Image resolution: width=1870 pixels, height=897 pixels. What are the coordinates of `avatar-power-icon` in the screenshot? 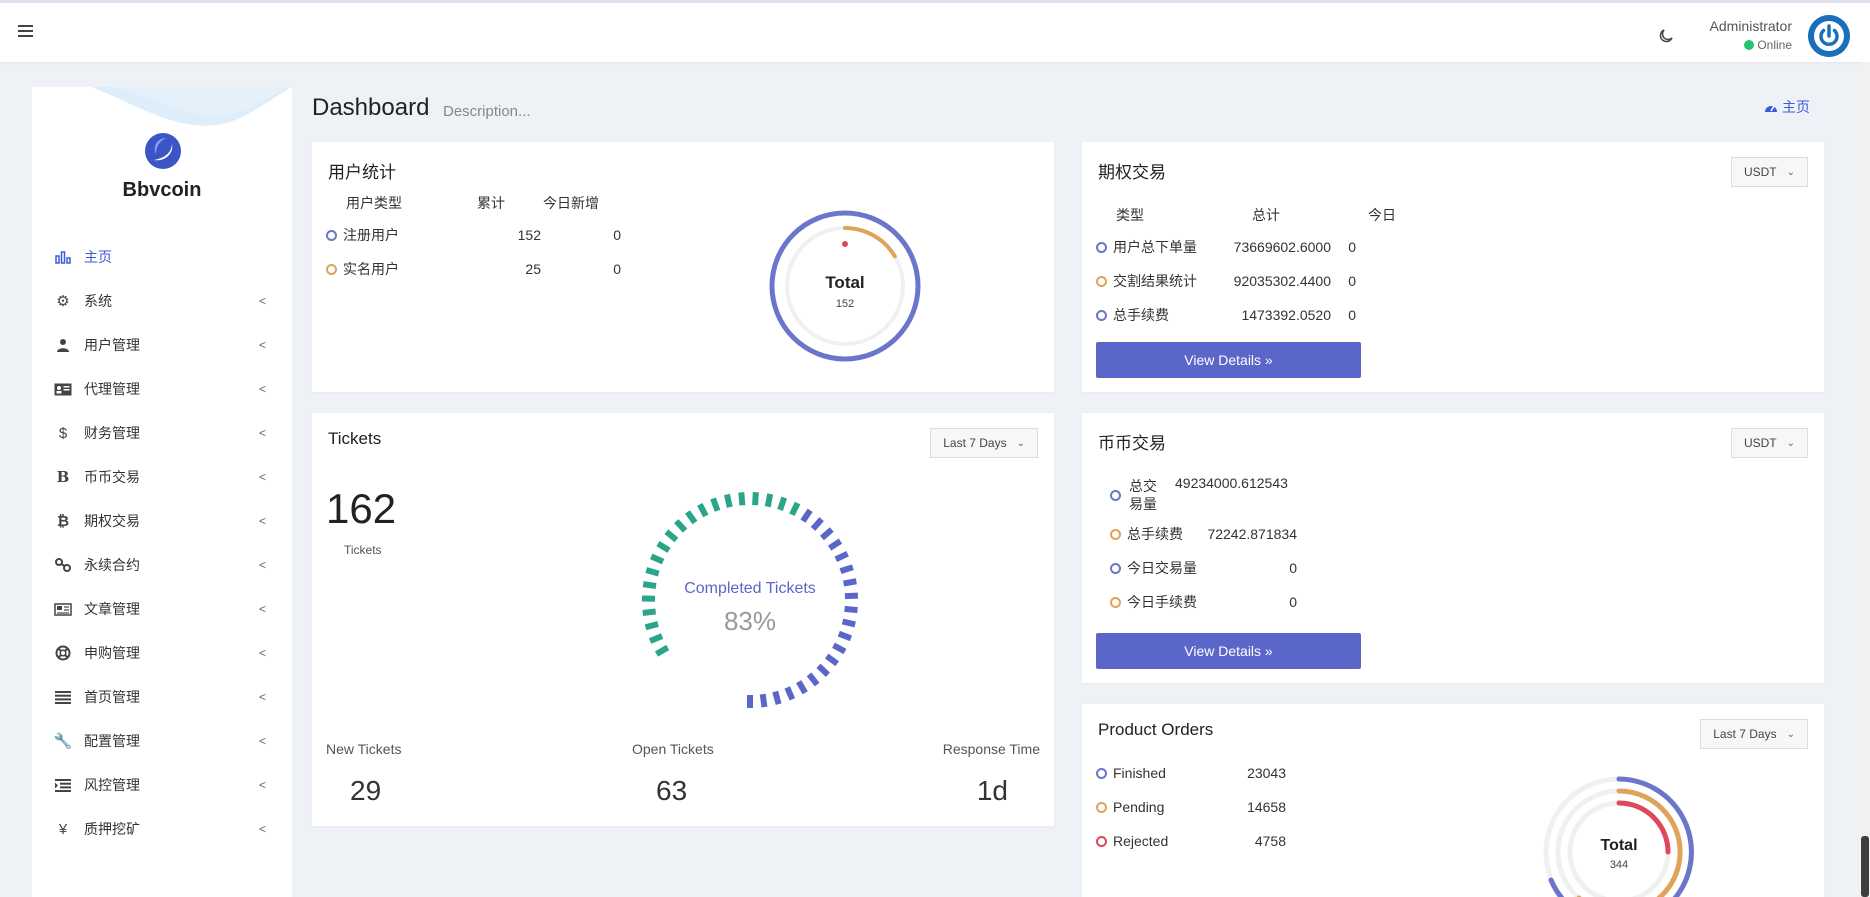 It's located at (1829, 36).